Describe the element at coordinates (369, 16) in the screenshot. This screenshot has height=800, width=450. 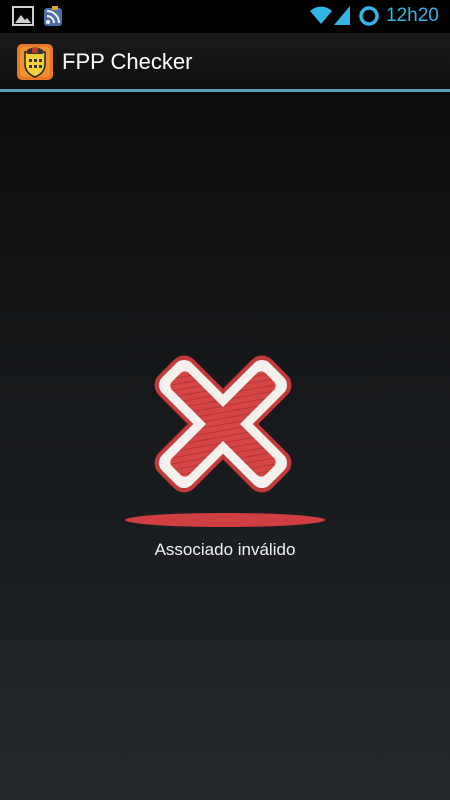
I see `sync-icon` at that location.